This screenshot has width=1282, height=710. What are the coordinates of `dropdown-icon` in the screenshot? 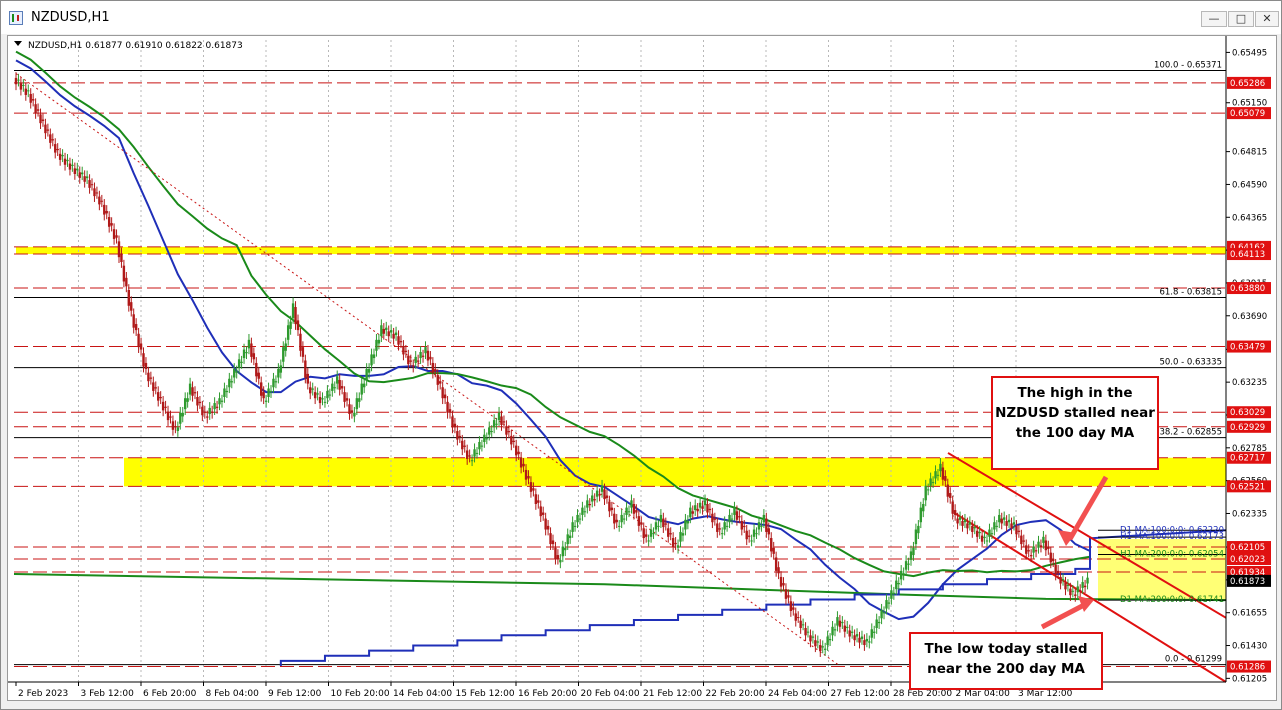 It's located at (18, 43).